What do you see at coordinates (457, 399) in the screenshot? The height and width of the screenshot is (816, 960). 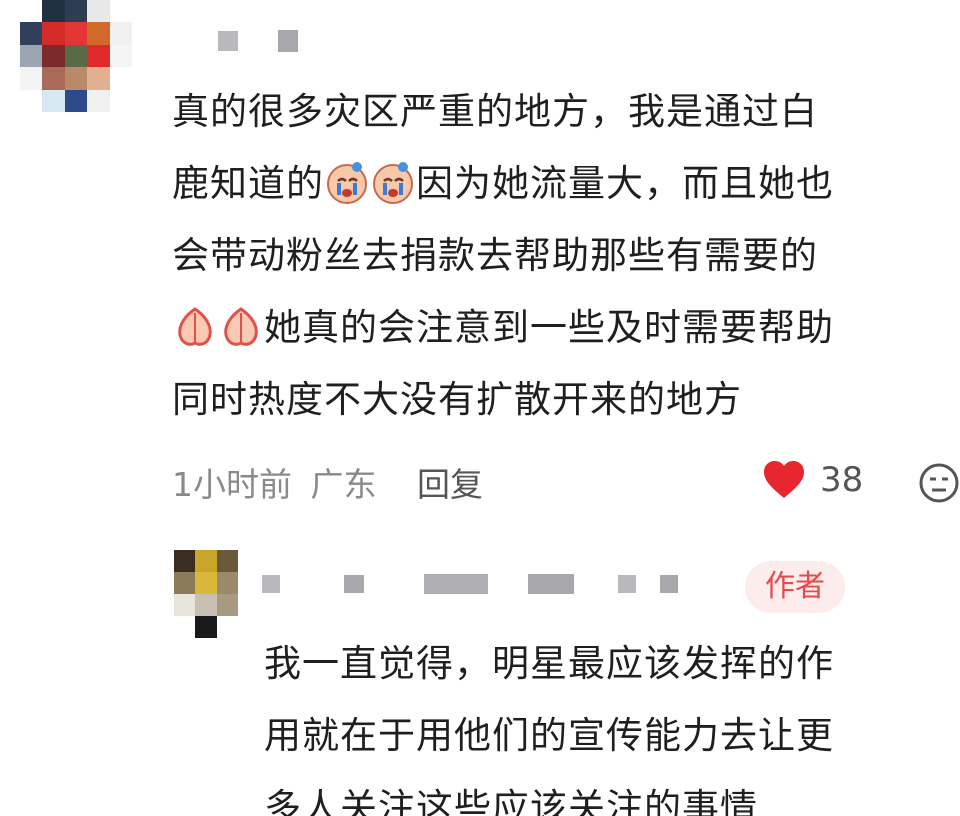 I see `comment-line: 同时热度不大没有扩散开来的地方` at bounding box center [457, 399].